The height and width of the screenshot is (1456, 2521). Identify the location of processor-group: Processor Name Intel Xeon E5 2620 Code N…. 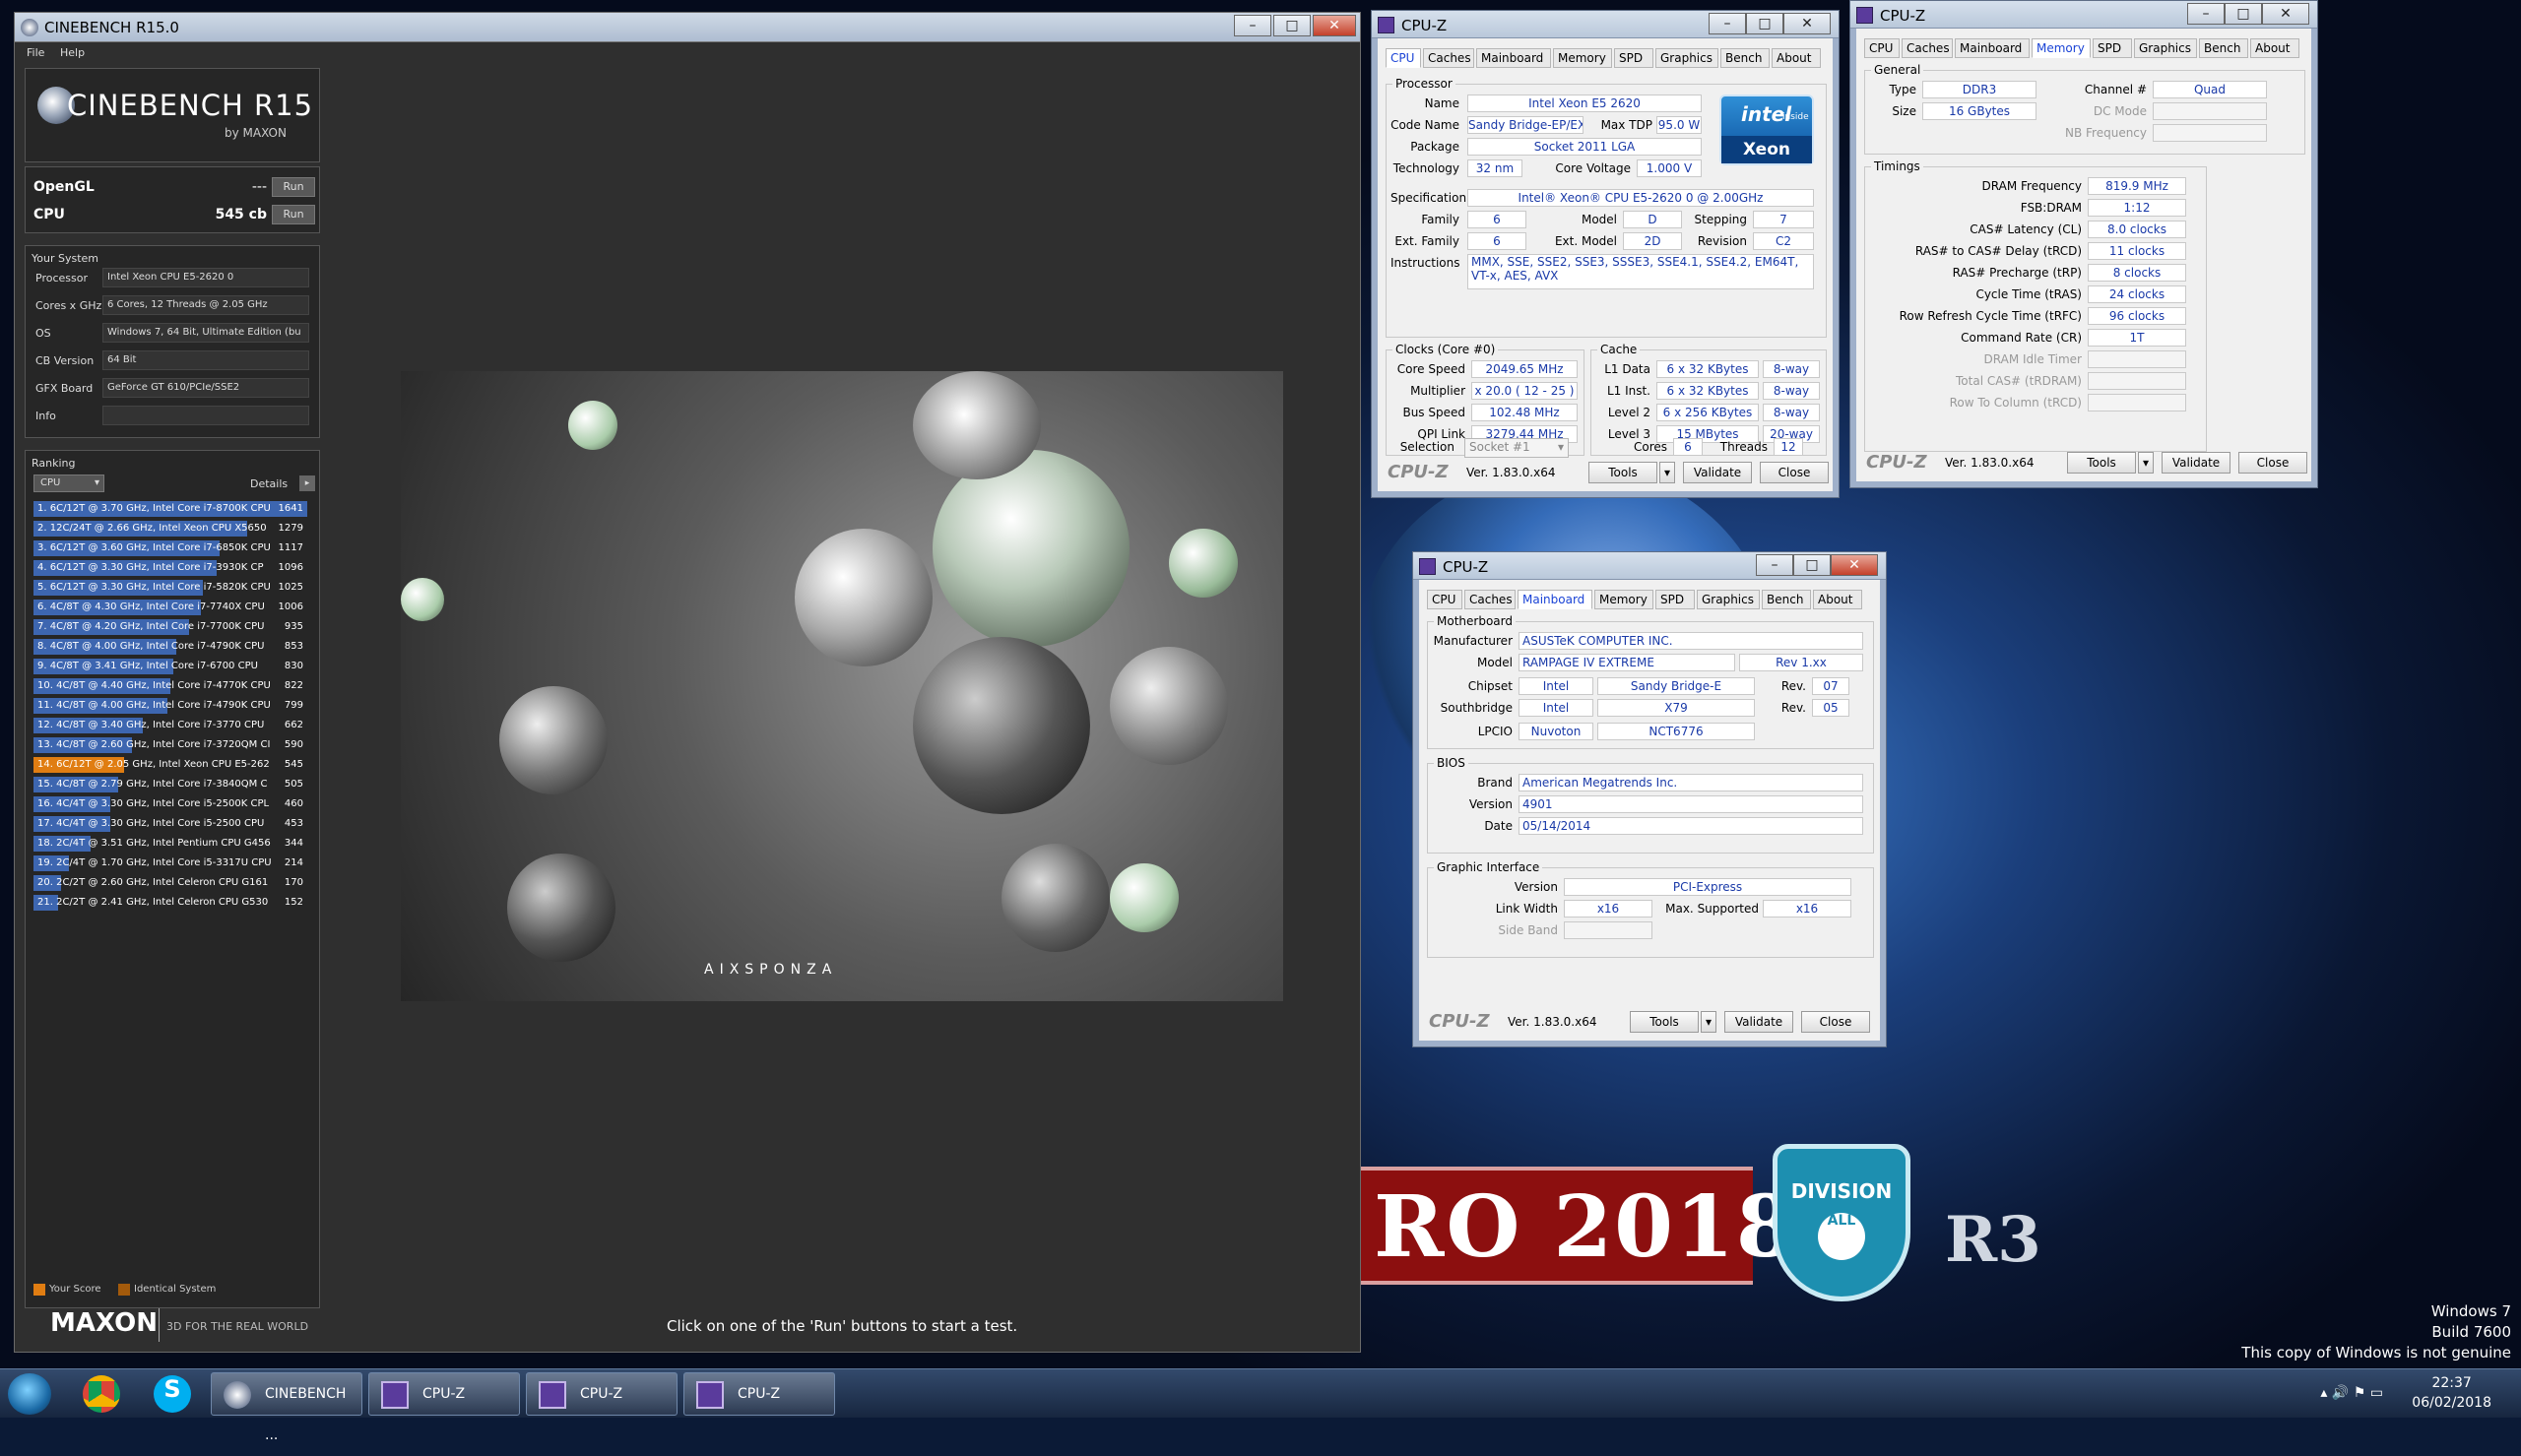
(1606, 207).